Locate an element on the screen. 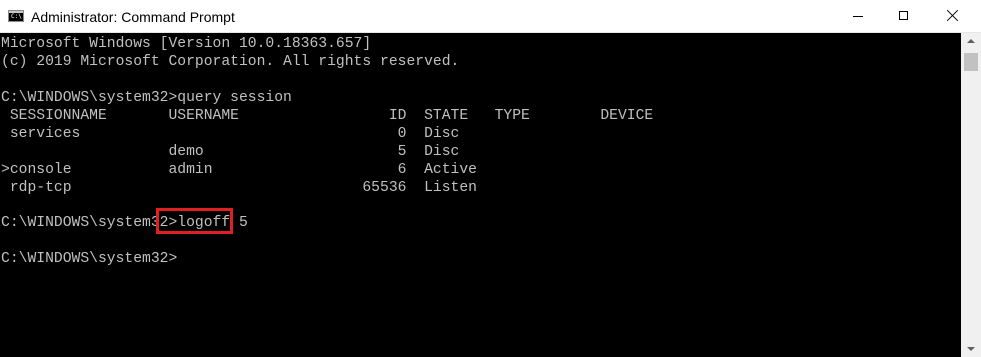  maximize-button is located at coordinates (904, 16).